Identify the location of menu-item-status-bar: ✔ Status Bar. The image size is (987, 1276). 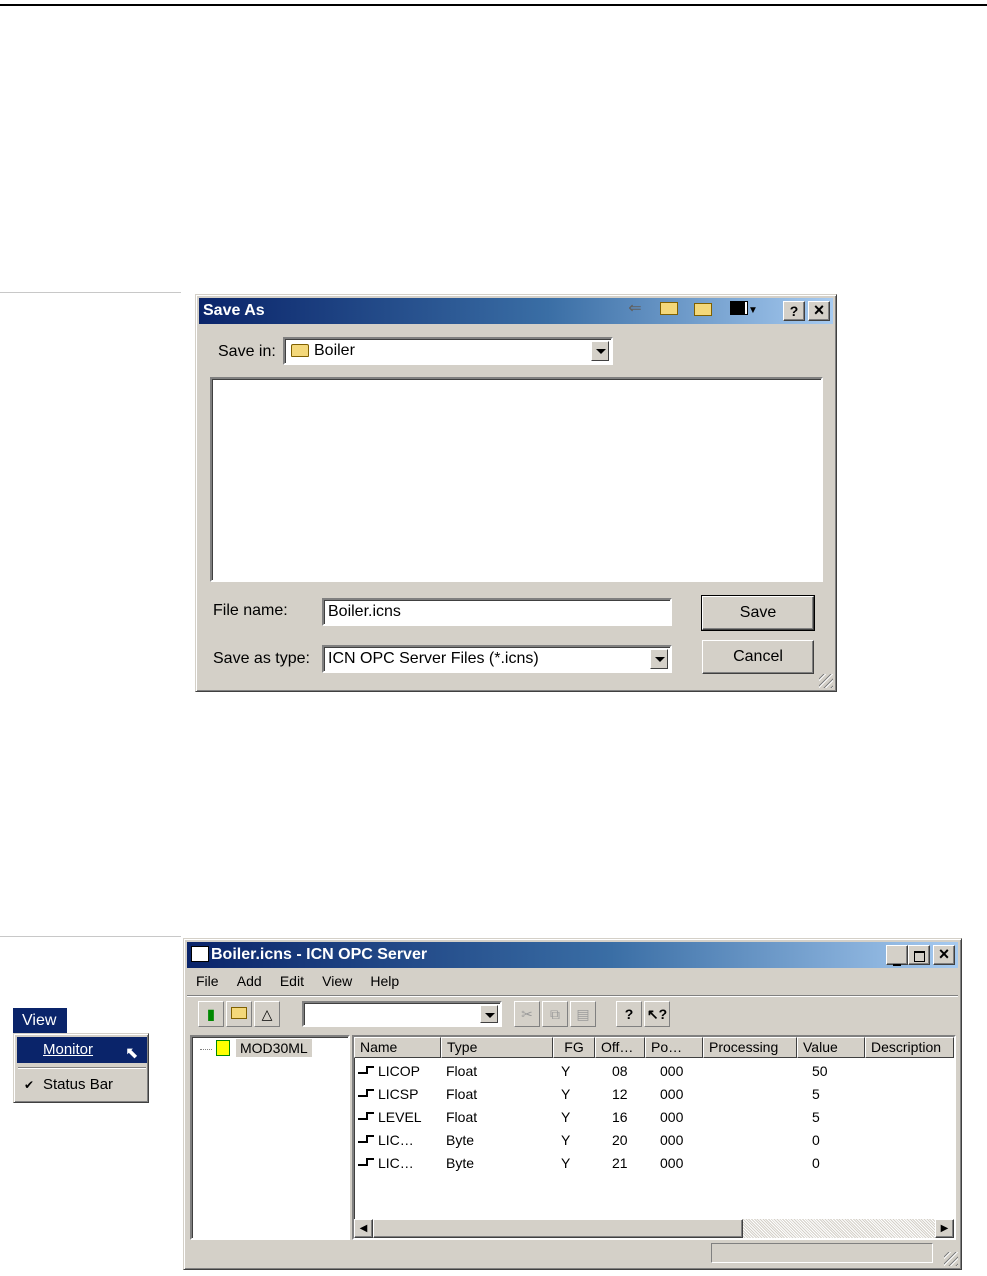
(82, 1085).